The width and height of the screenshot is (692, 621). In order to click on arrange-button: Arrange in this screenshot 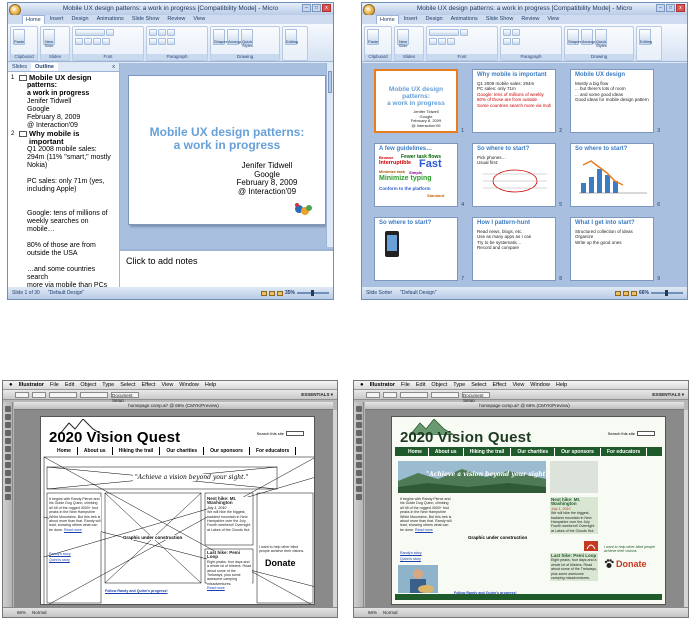, I will do `click(234, 37)`.